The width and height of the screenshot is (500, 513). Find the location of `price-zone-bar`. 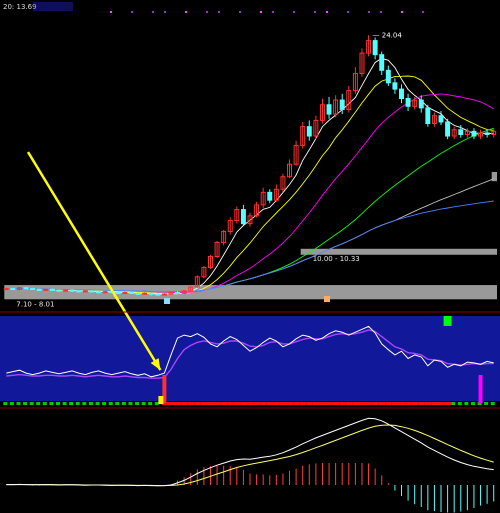

price-zone-bar is located at coordinates (398, 251).